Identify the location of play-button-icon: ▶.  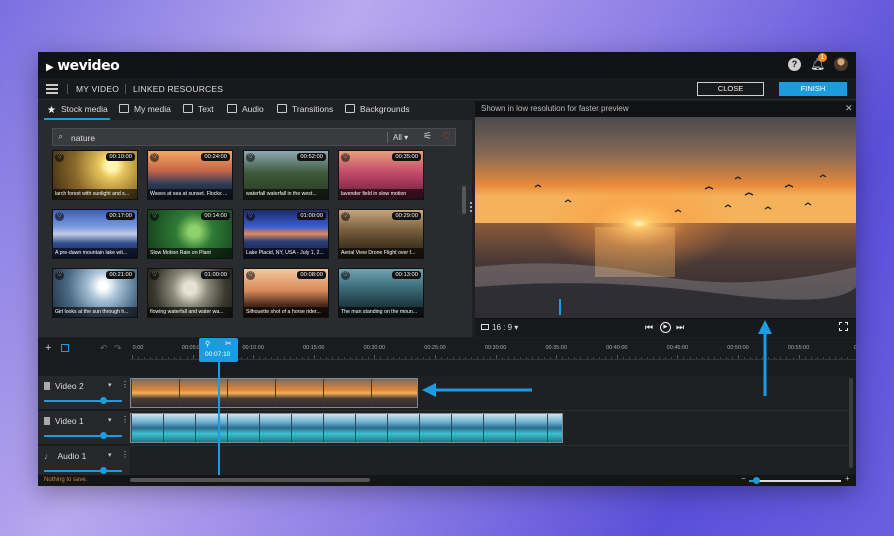
(665, 327).